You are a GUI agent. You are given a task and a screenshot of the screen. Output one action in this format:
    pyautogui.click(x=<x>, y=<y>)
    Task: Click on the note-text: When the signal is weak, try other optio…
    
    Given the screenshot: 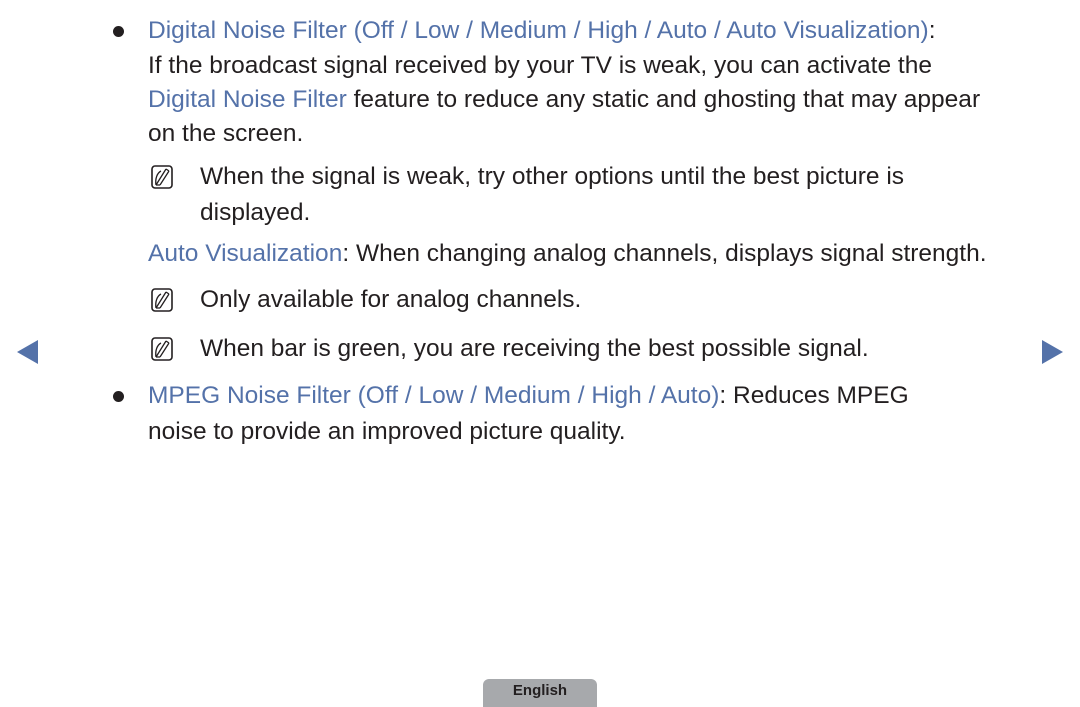 What is the action you would take?
    pyautogui.click(x=552, y=176)
    